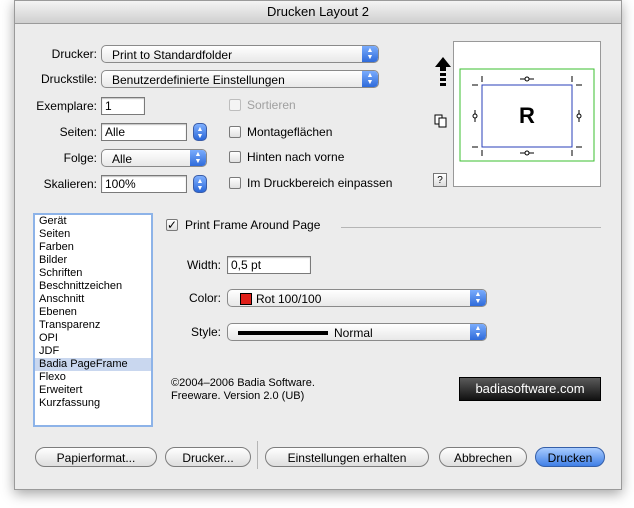 This screenshot has width=634, height=508. Describe the element at coordinates (235, 183) in the screenshot. I see `fit-print-area-checkbox` at that location.